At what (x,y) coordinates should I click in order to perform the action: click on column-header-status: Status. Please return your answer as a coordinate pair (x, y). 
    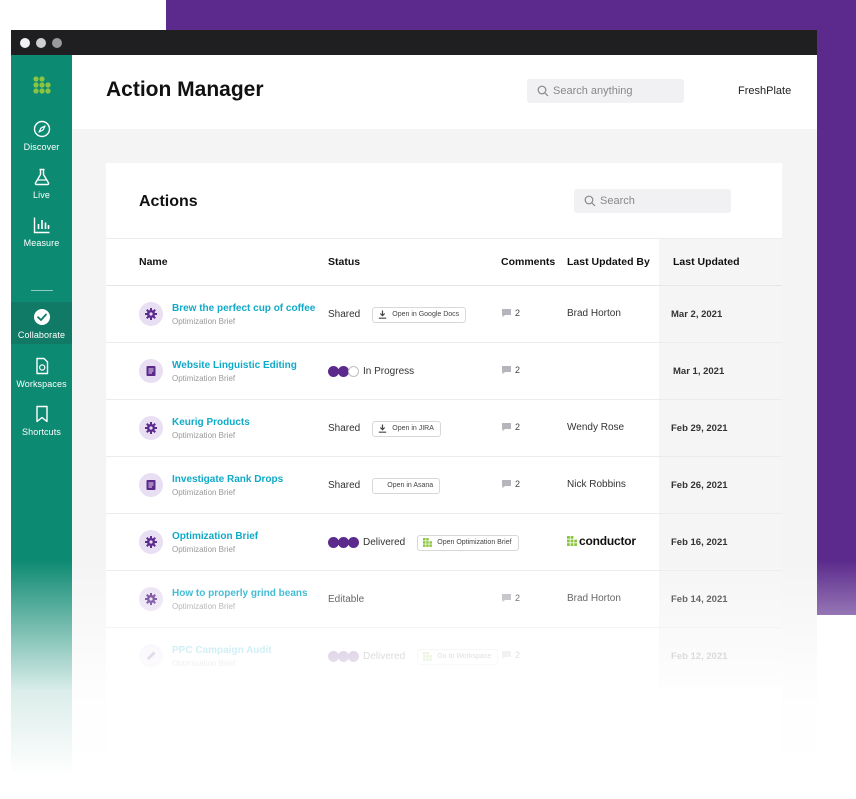
    Looking at the image, I should click on (344, 262).